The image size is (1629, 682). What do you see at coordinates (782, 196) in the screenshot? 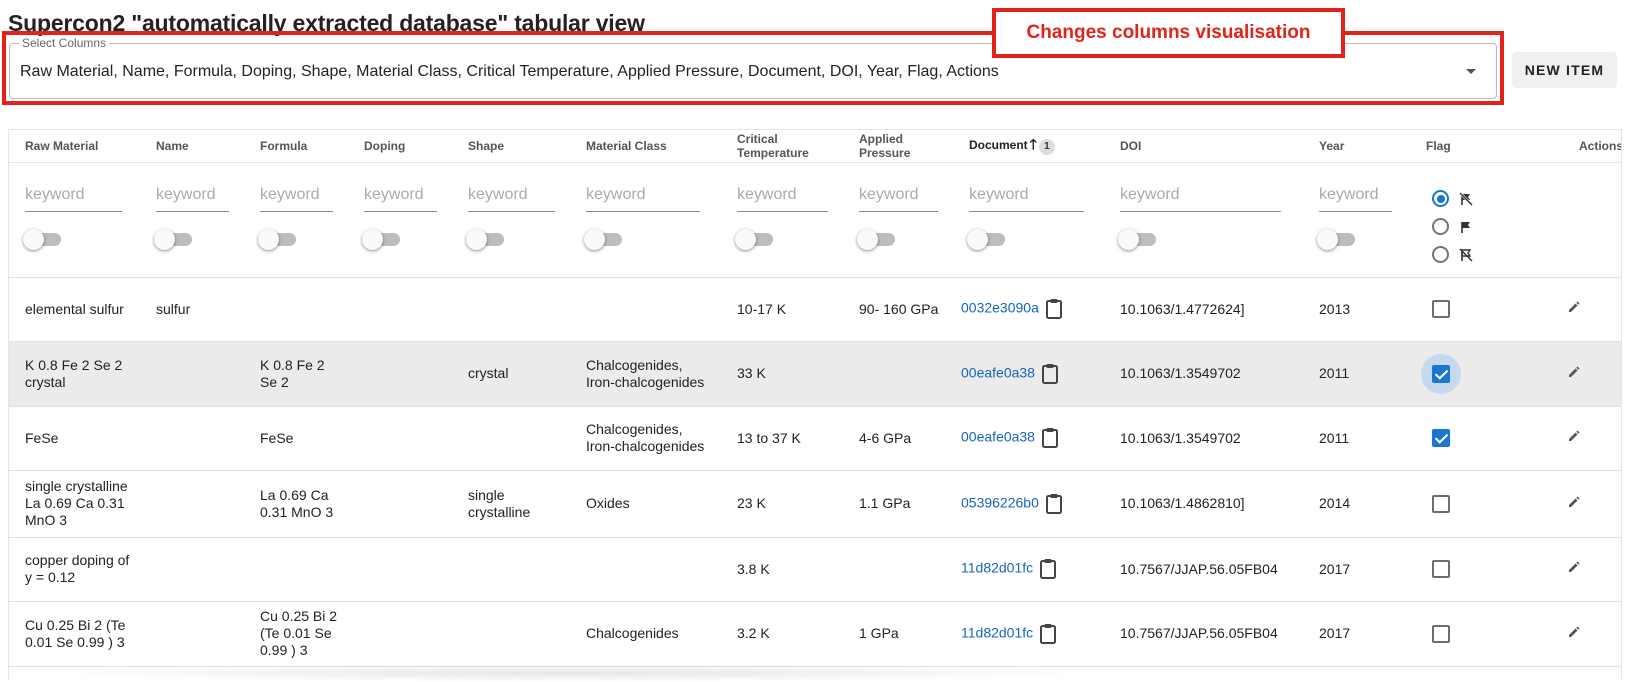
I see `filter-input-critical-temperature: keyword` at bounding box center [782, 196].